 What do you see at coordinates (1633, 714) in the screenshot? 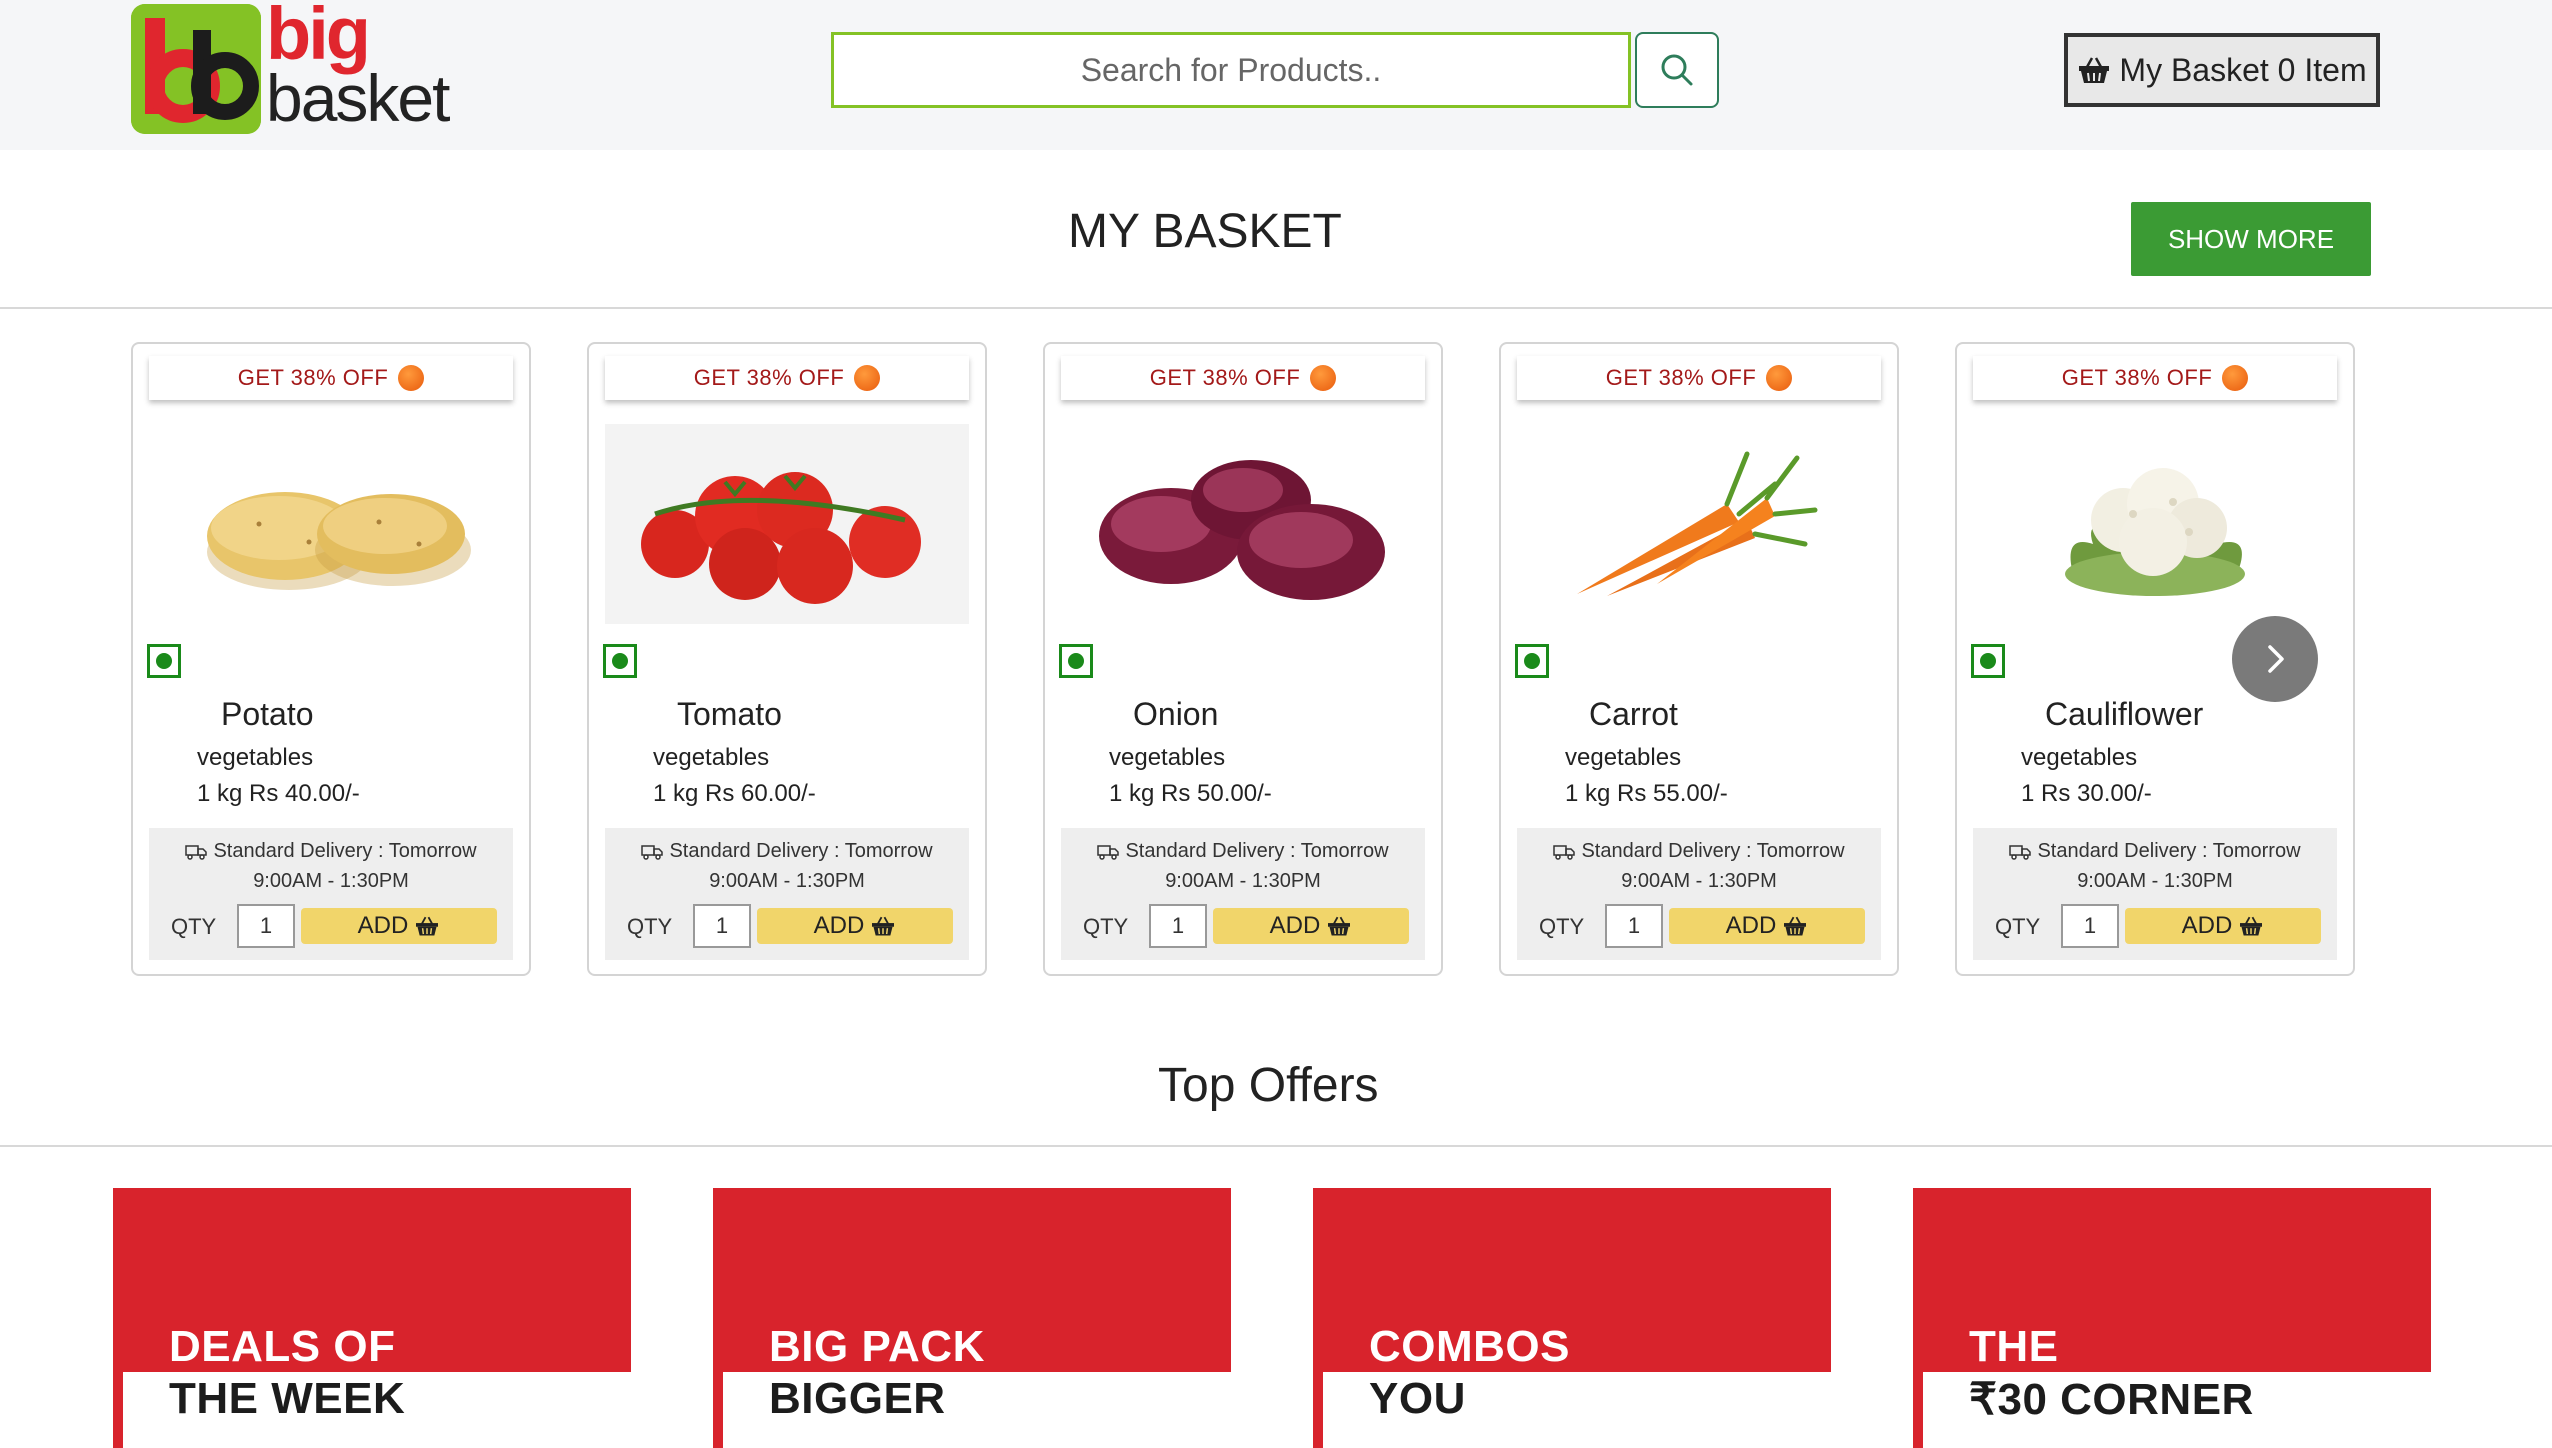
I see `product-name: Carrot` at bounding box center [1633, 714].